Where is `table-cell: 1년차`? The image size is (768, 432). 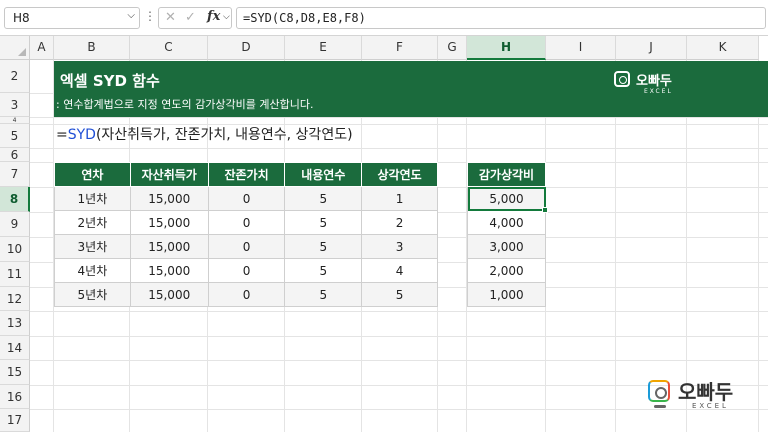
table-cell: 1년차 is located at coordinates (92, 198).